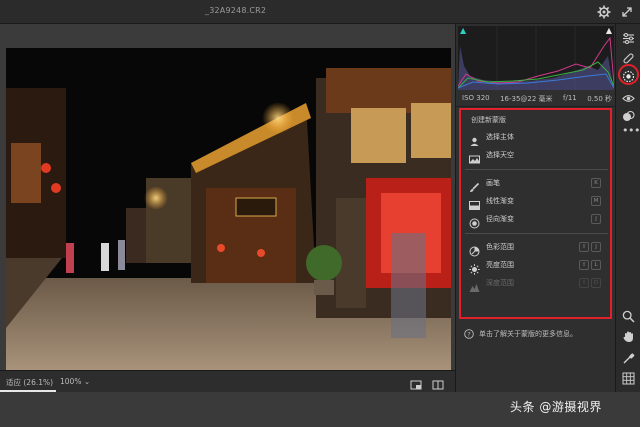 The image size is (640, 427). What do you see at coordinates (596, 183) in the screenshot?
I see `shortcut-key: K` at bounding box center [596, 183].